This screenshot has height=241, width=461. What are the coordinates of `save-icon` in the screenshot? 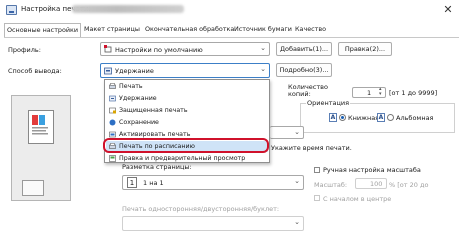 It's located at (112, 122).